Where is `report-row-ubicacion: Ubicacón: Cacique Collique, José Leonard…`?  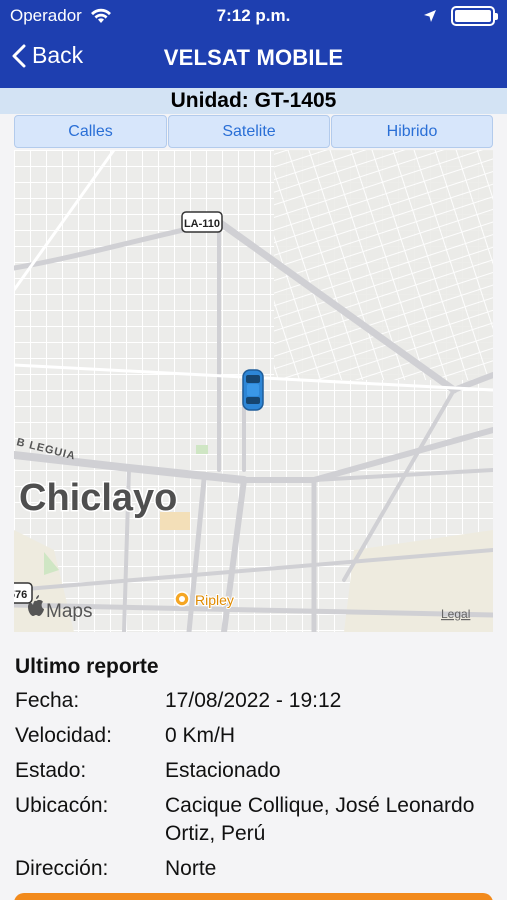 report-row-ubicacion: Ubicacón: Cacique Collique, José Leonard… is located at coordinates (255, 820).